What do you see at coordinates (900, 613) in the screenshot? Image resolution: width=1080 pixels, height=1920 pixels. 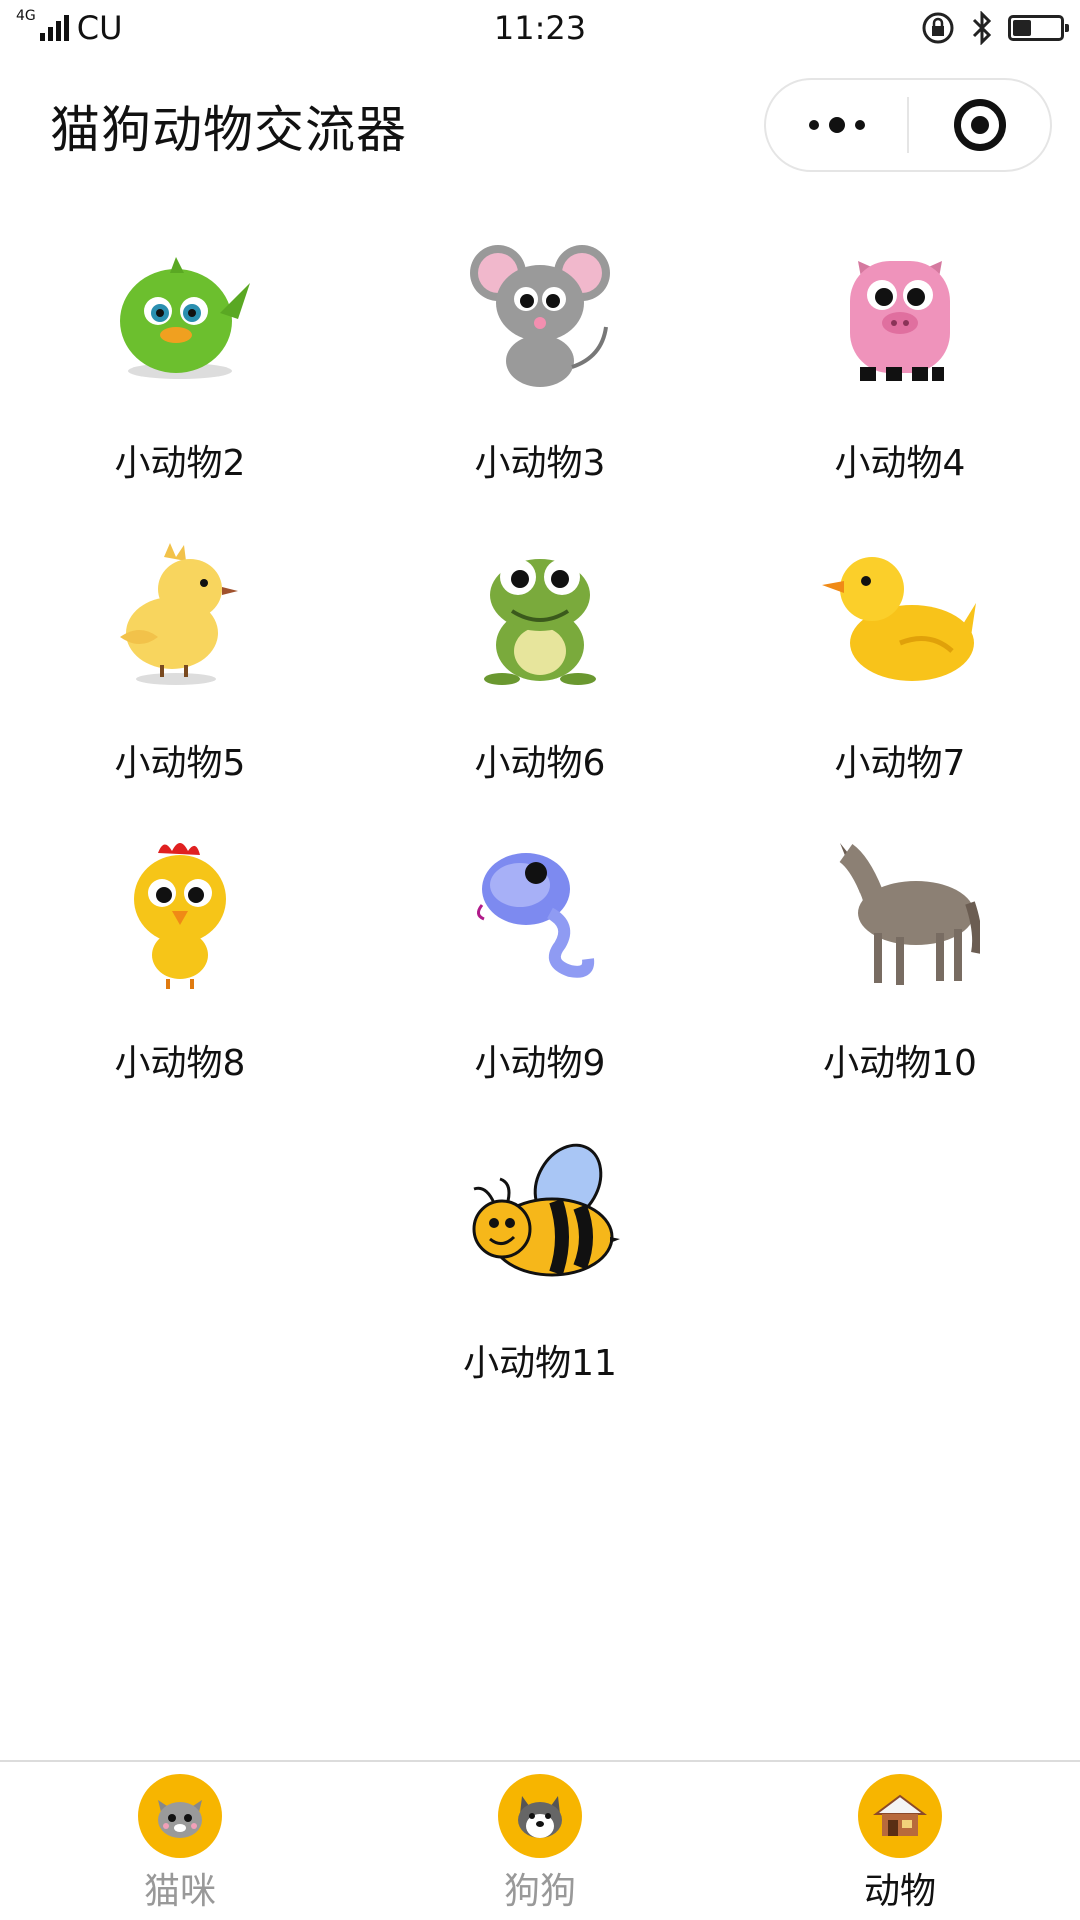 I see `duck-icon` at bounding box center [900, 613].